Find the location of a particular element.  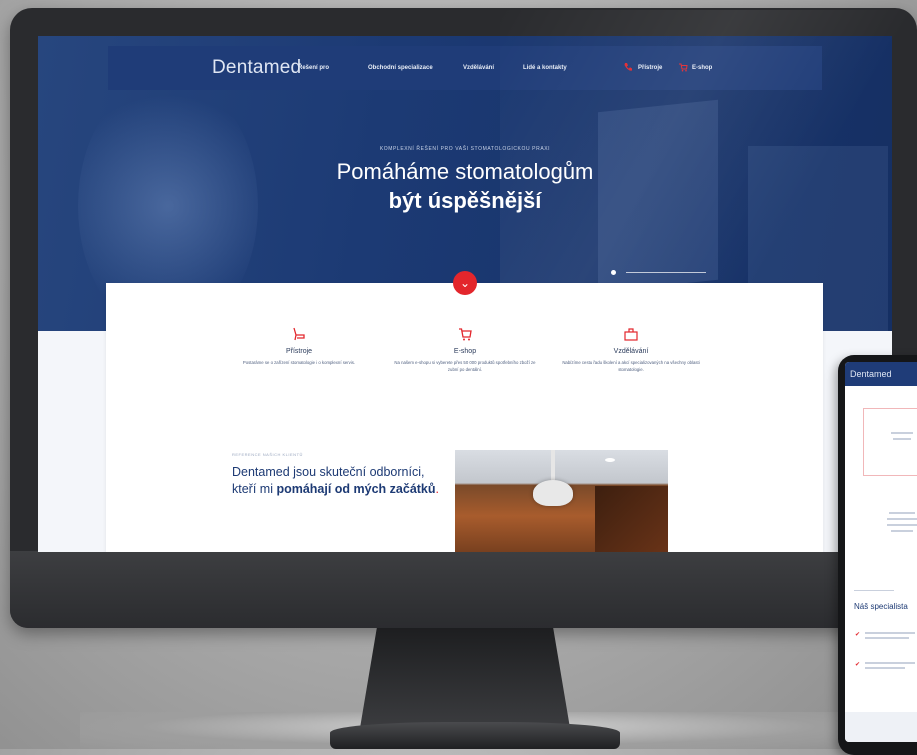

monitor-chin is located at coordinates (463, 589).